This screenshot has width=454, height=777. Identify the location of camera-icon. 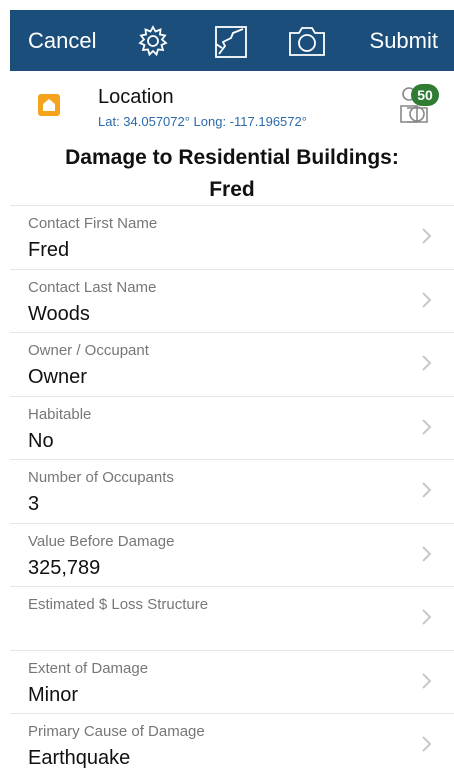
(307, 43).